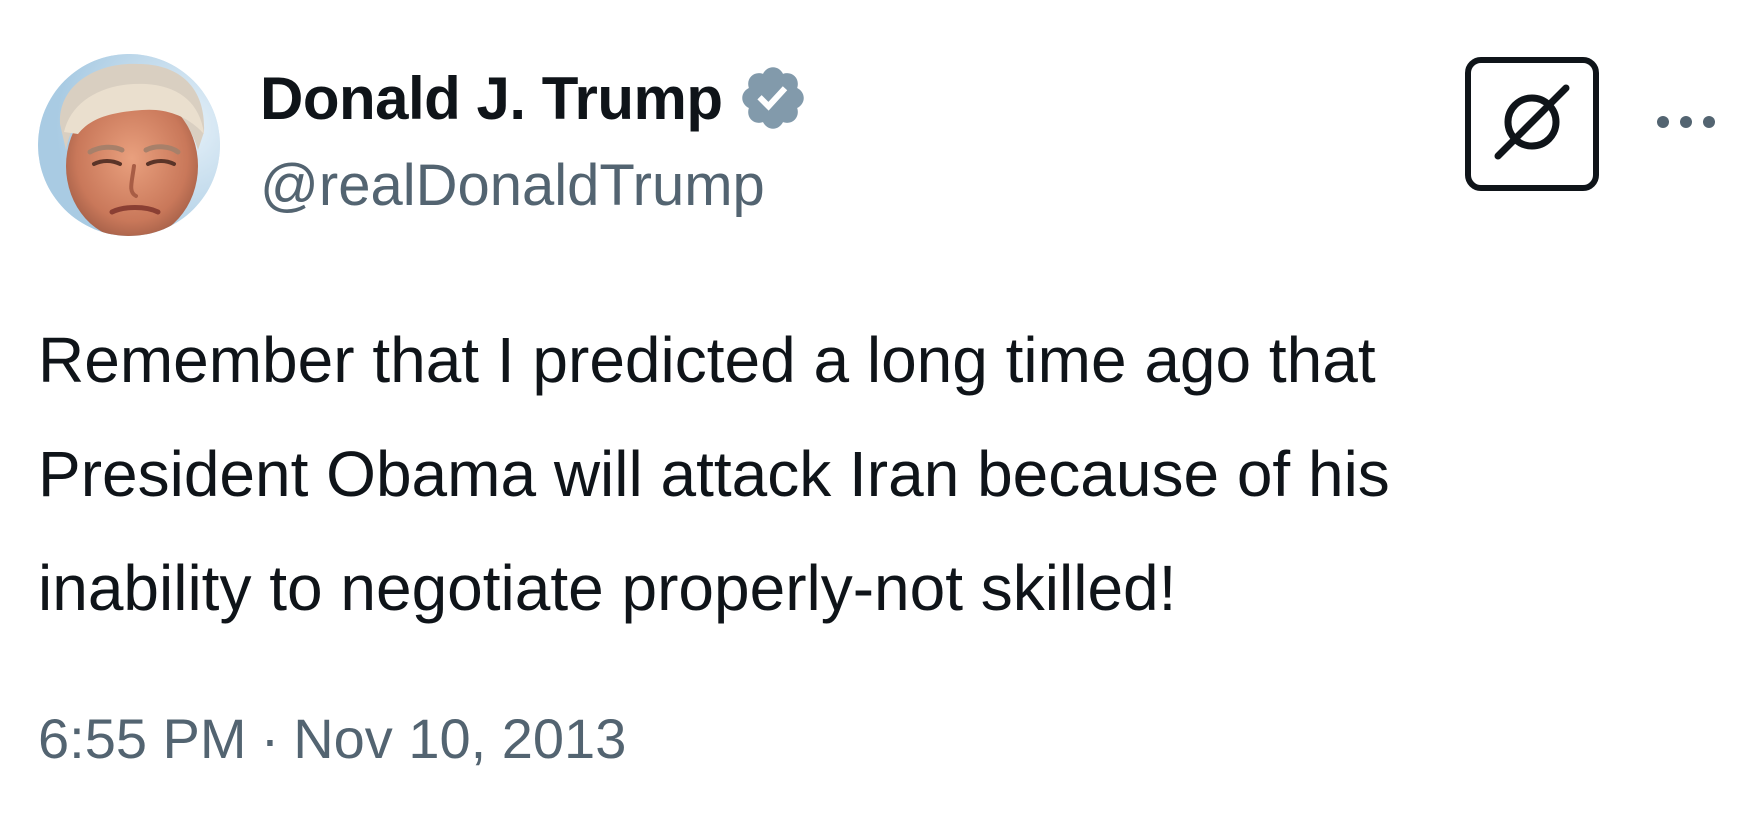 This screenshot has width=1757, height=822. What do you see at coordinates (142, 738) in the screenshot?
I see `tweet-time: 6:55 PM` at bounding box center [142, 738].